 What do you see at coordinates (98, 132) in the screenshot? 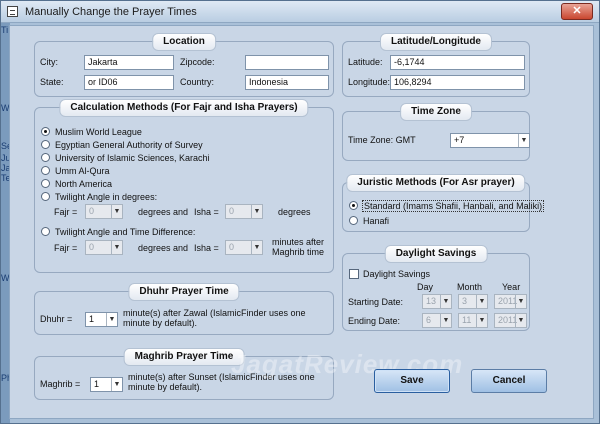
I see `option-muslim-world-league: Muslim World League` at bounding box center [98, 132].